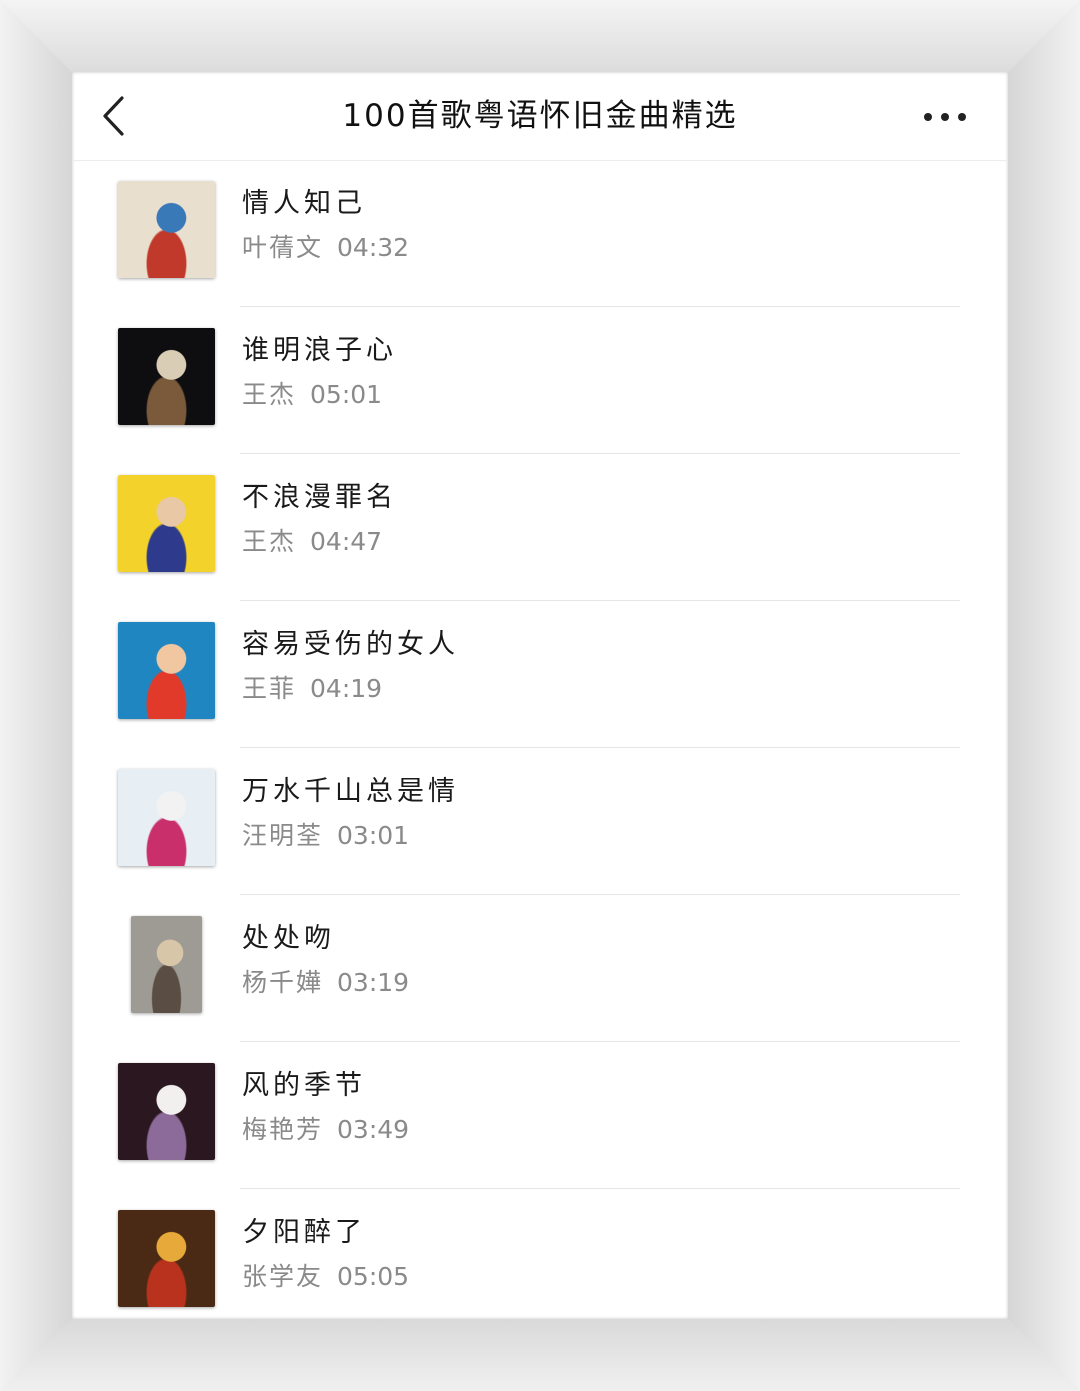 The image size is (1080, 1391). Describe the element at coordinates (304, 203) in the screenshot. I see `song-title: 情人知己` at that location.